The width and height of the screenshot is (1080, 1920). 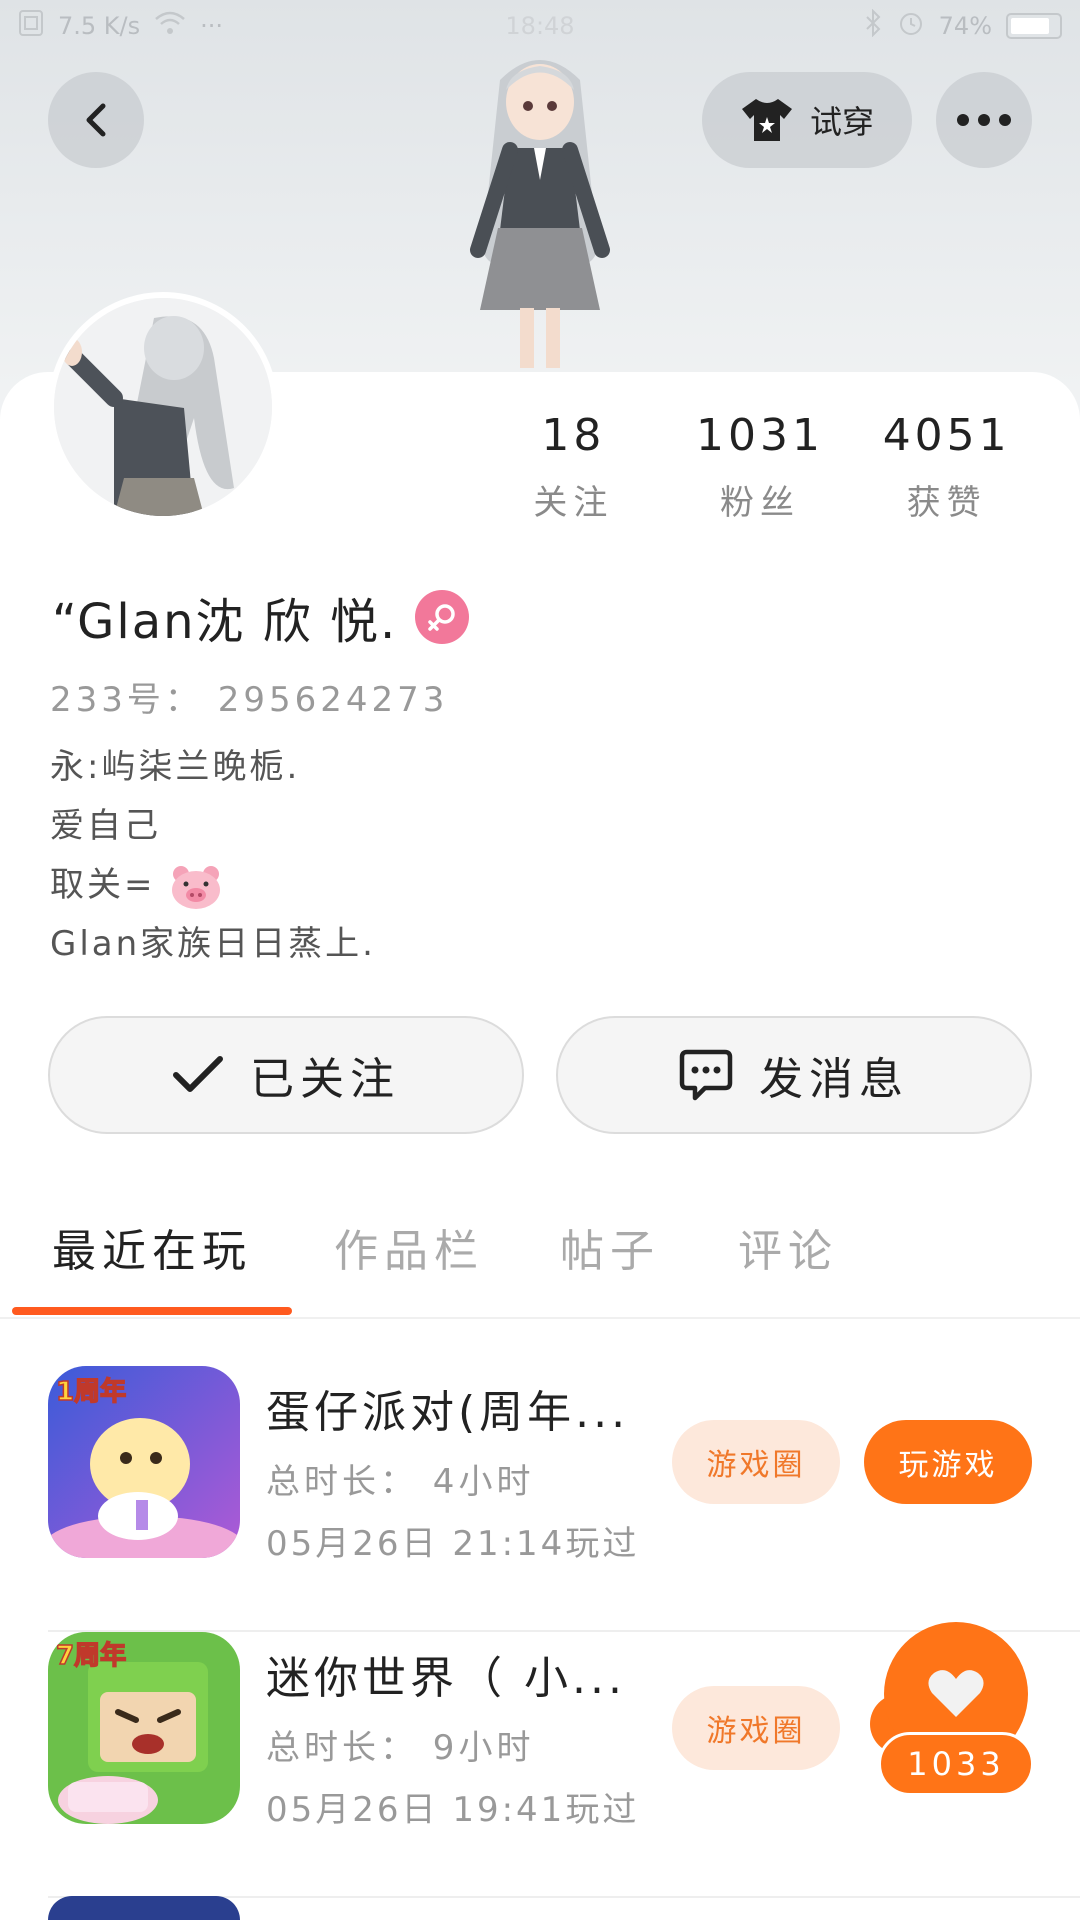 I want to click on status-bar: 7.5 K/s ··· 18:48 74%, so click(x=540, y=26).